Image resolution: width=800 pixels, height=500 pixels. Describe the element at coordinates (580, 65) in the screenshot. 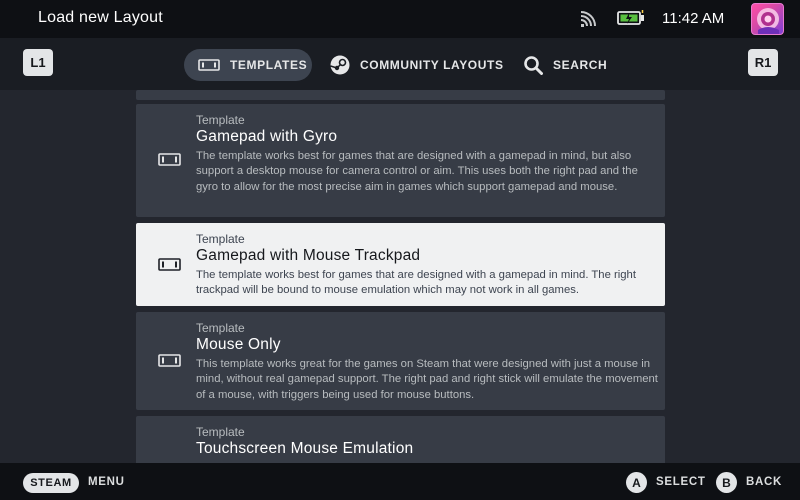

I see `tab-label: SEARCH` at that location.